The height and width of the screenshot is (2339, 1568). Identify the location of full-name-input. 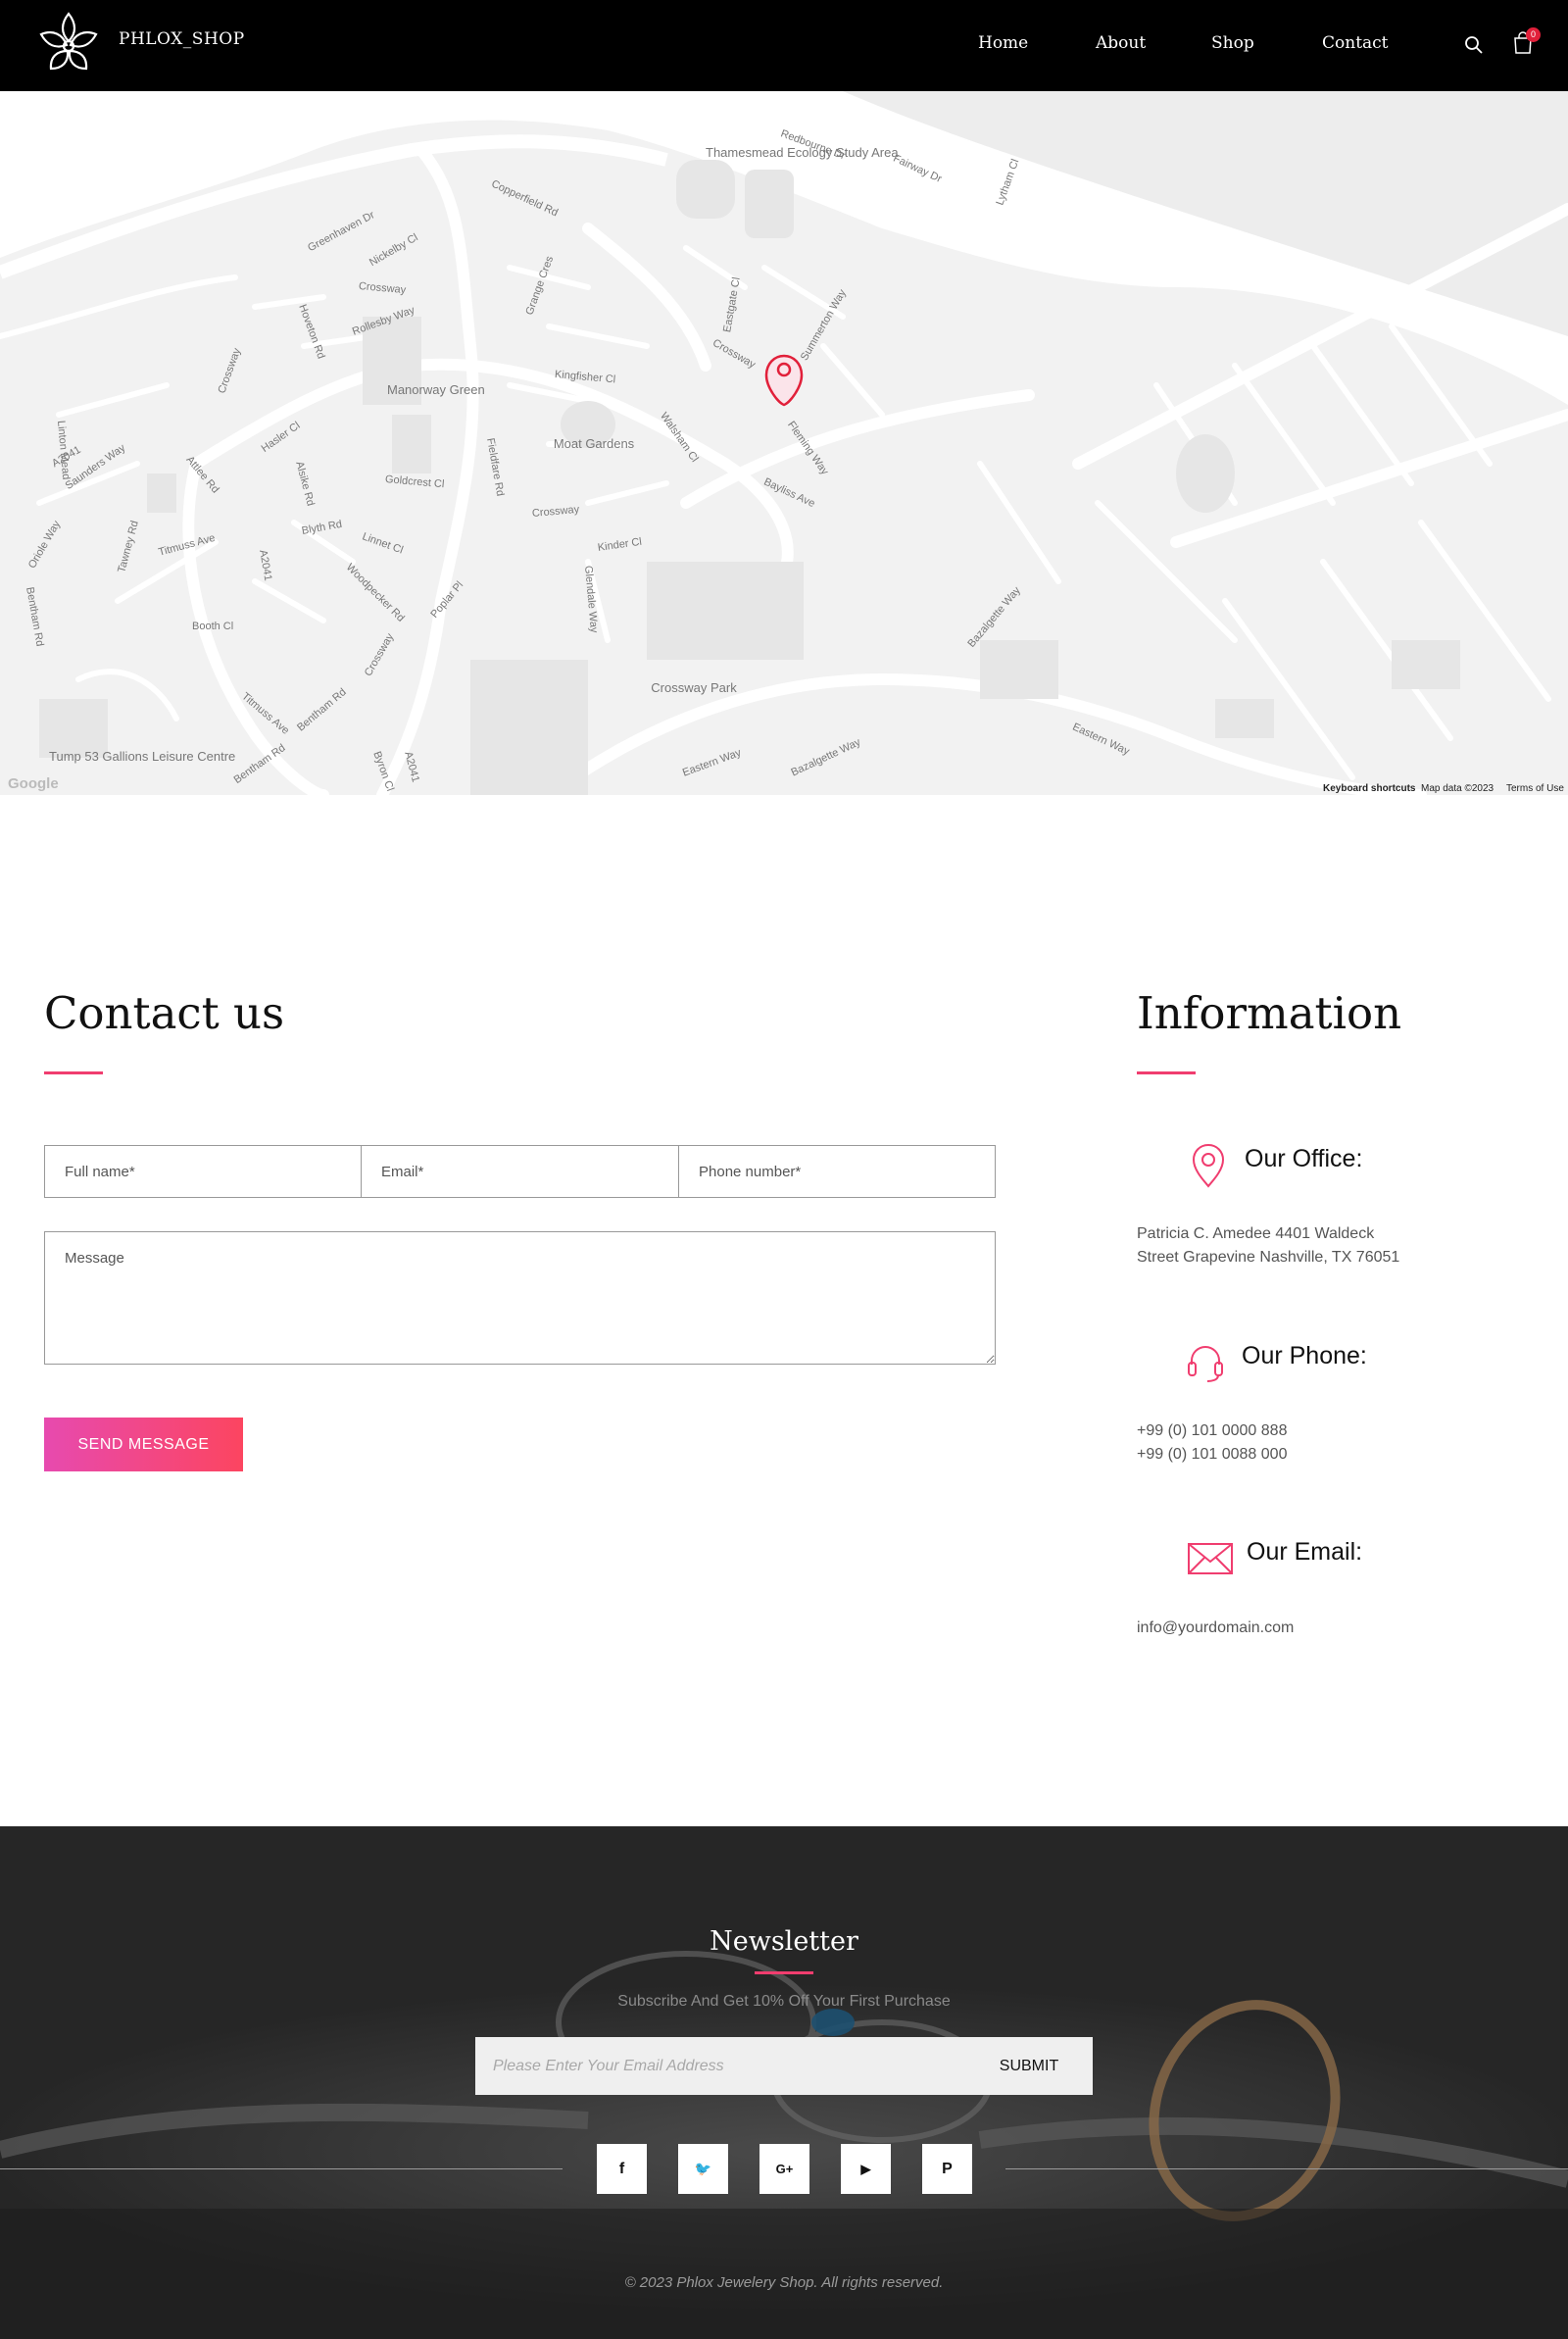
(203, 1171).